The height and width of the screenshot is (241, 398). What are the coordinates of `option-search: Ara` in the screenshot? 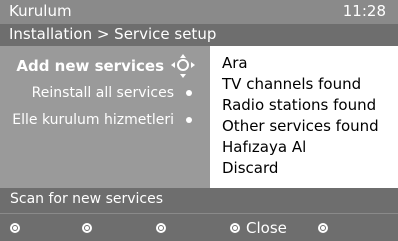 It's located at (235, 63).